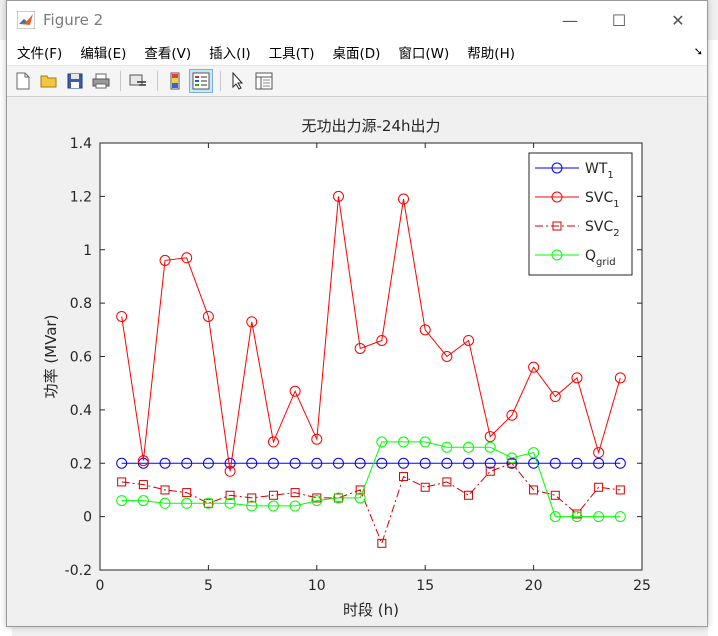 The image size is (718, 636). I want to click on menu-help: 帮助(H), so click(491, 52).